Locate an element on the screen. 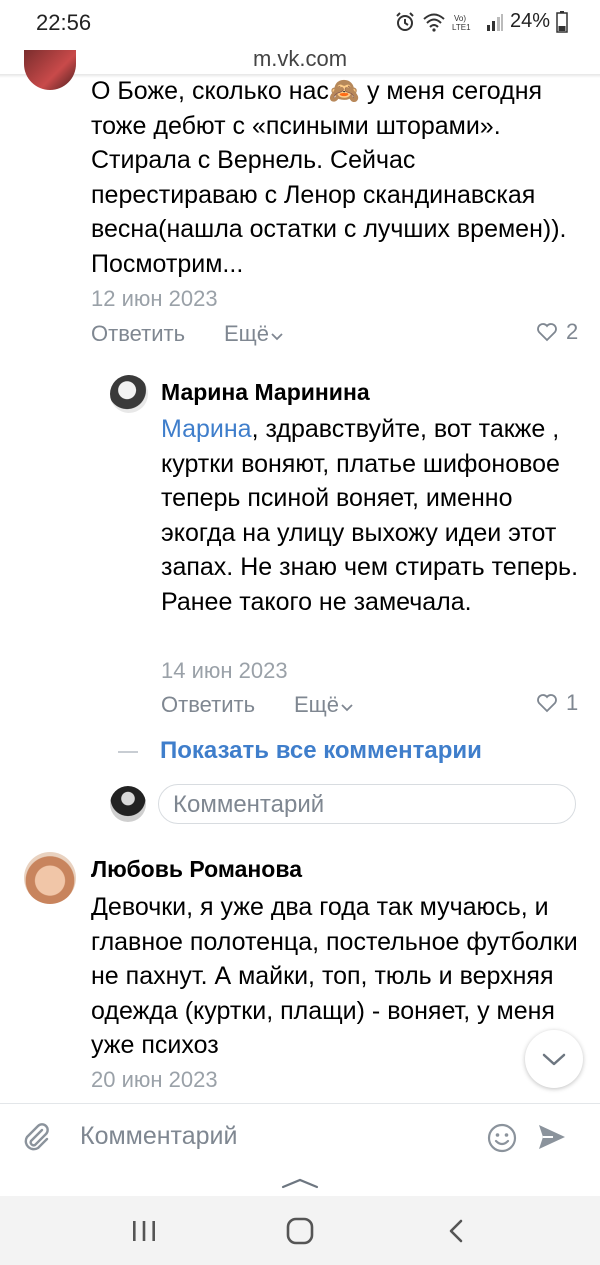 The height and width of the screenshot is (1265, 600). svg-text: LTE1 is located at coordinates (461, 27).